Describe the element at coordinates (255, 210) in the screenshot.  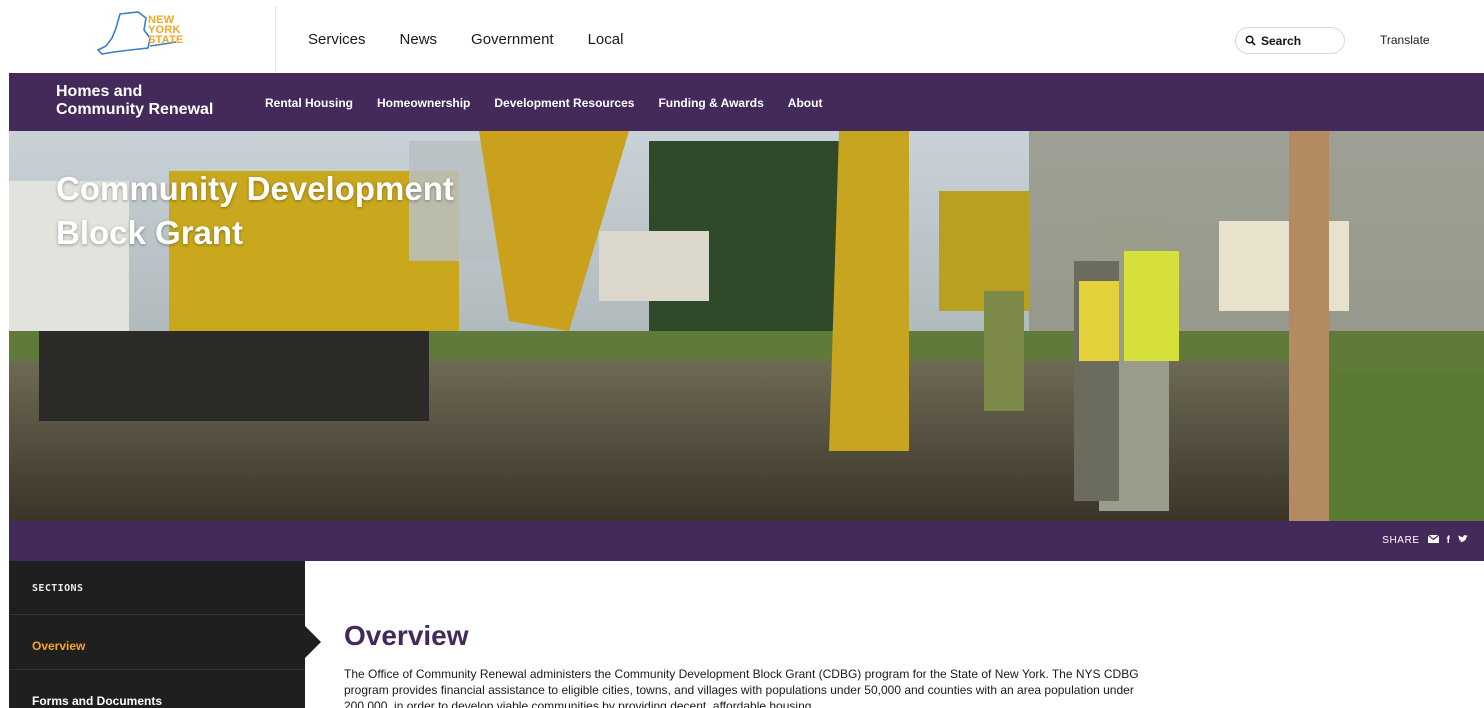
I see `page-title: Community Development Block Grant` at that location.